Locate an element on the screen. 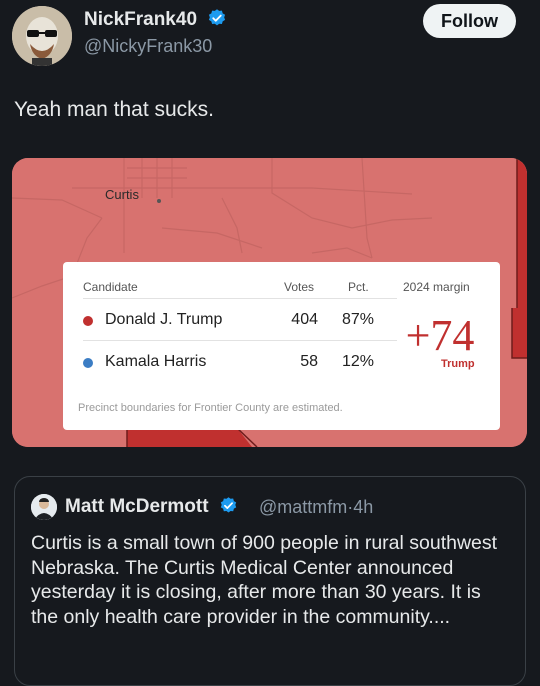 The height and width of the screenshot is (686, 540). vote-count: 58 is located at coordinates (309, 361).